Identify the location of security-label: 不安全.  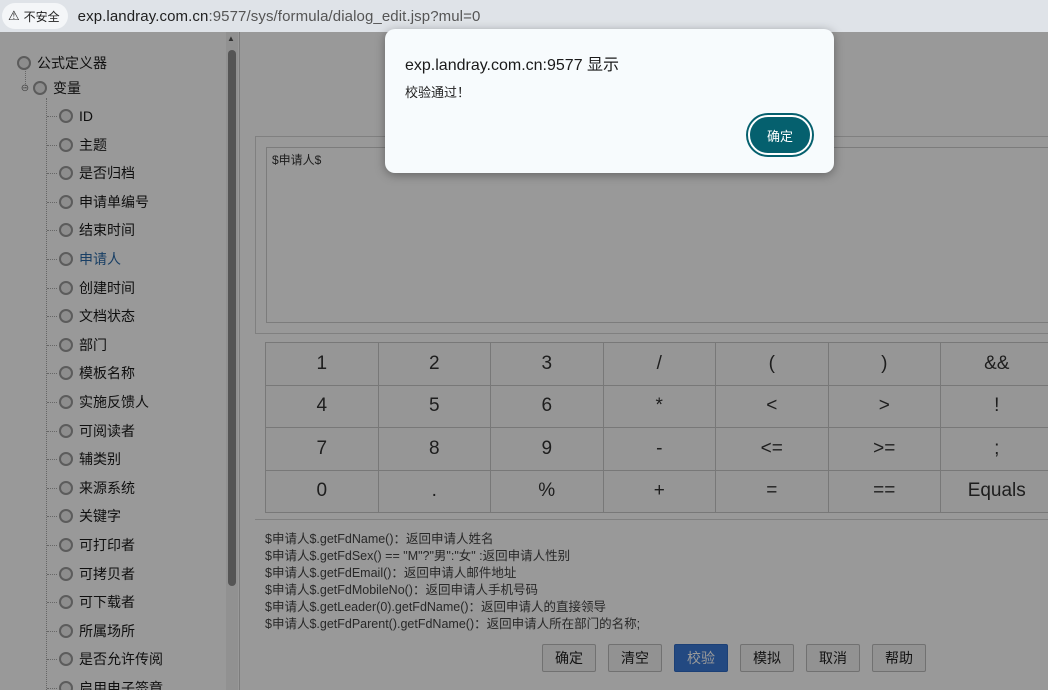
(41, 16).